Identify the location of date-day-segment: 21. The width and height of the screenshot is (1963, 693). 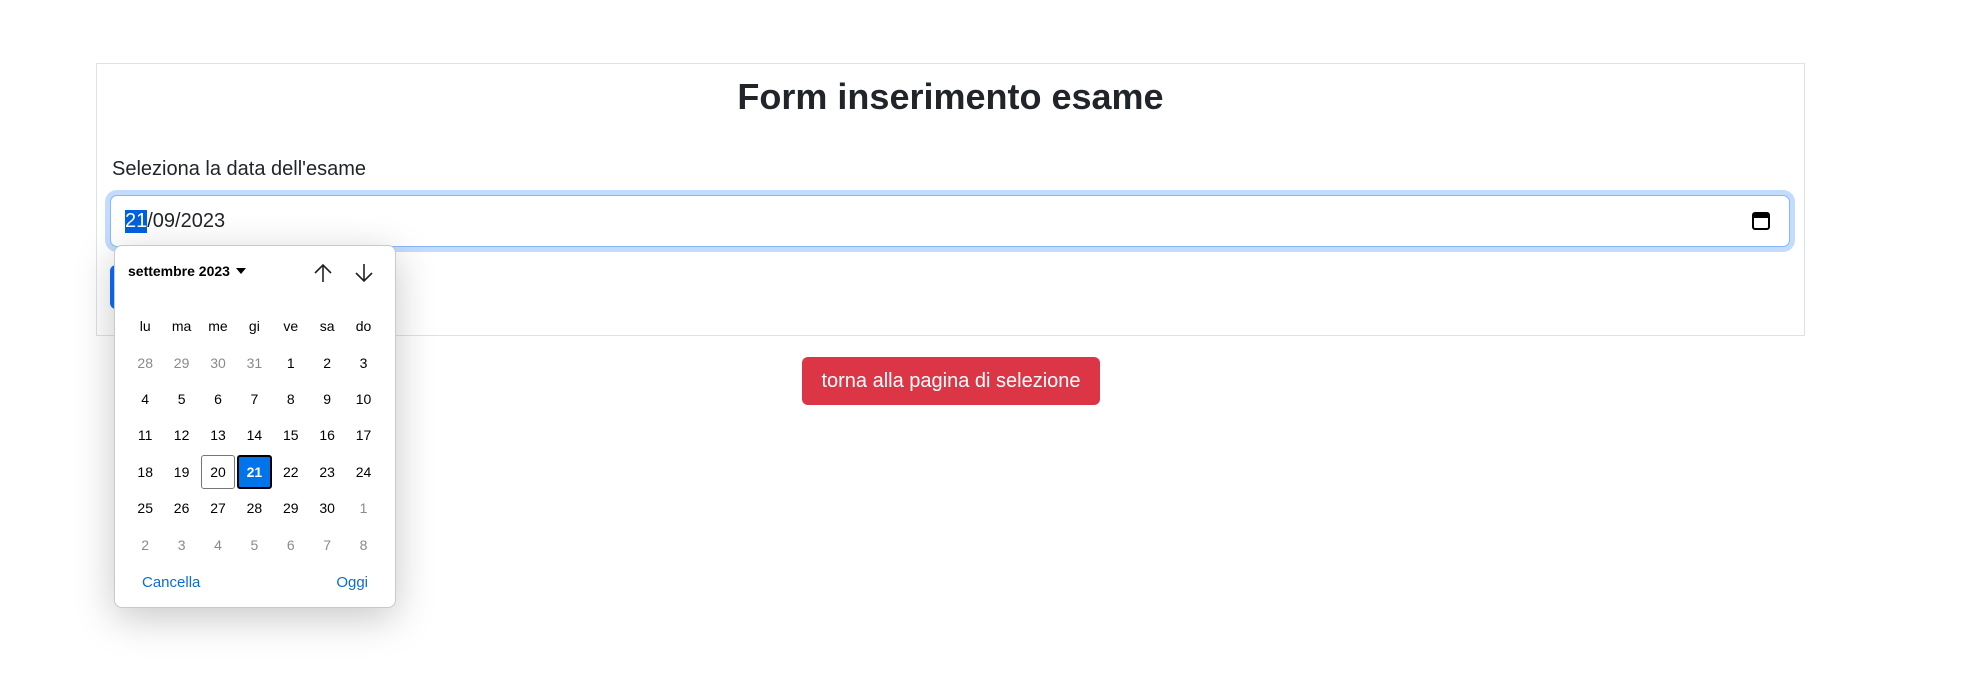
(136, 221).